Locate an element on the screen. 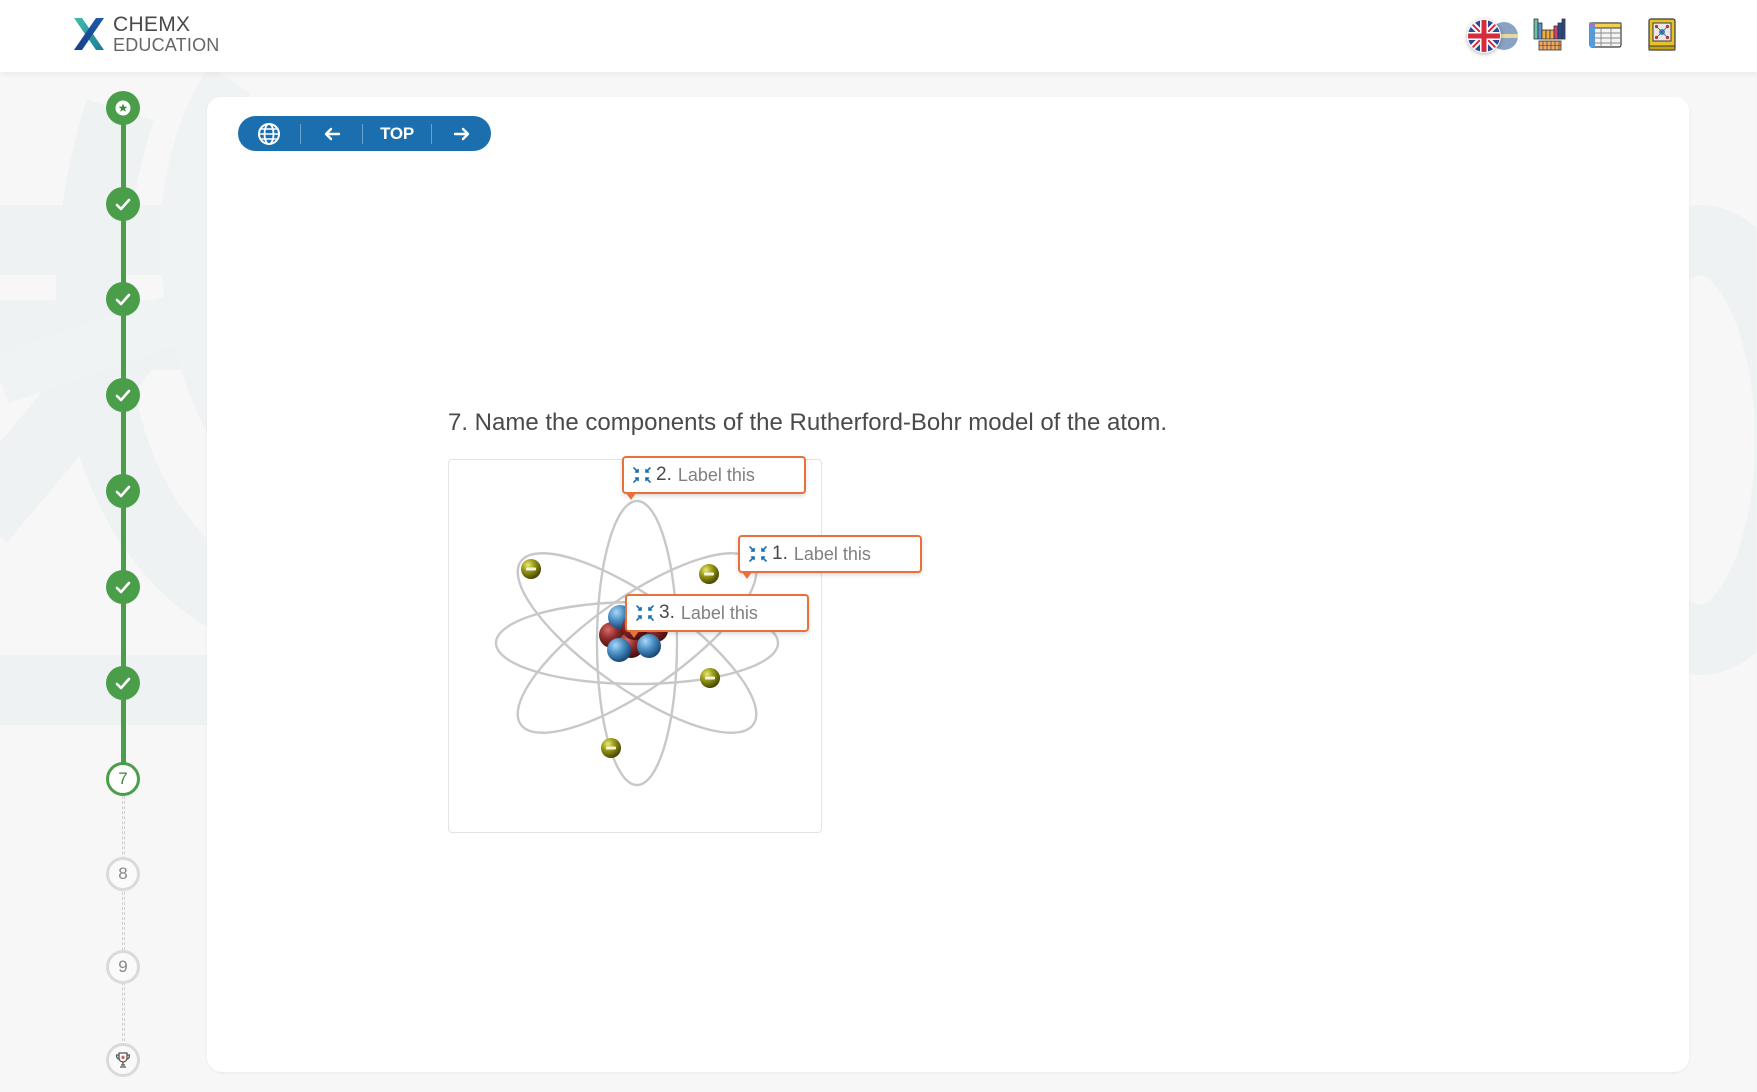  arrow-right-icon is located at coordinates (461, 133).